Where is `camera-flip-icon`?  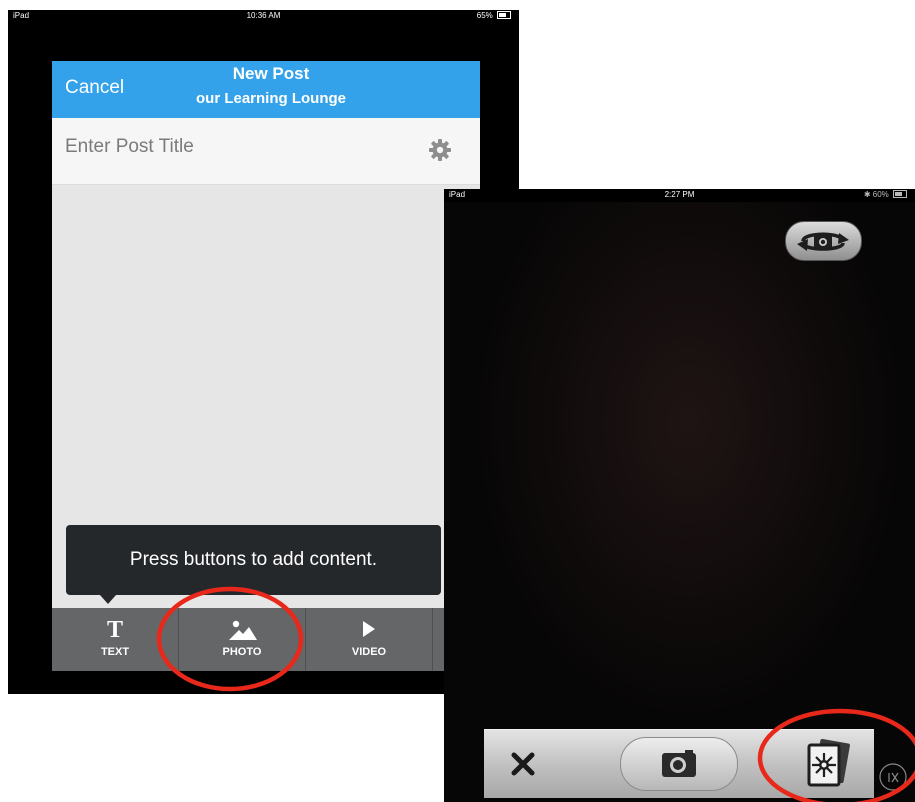 camera-flip-icon is located at coordinates (823, 241).